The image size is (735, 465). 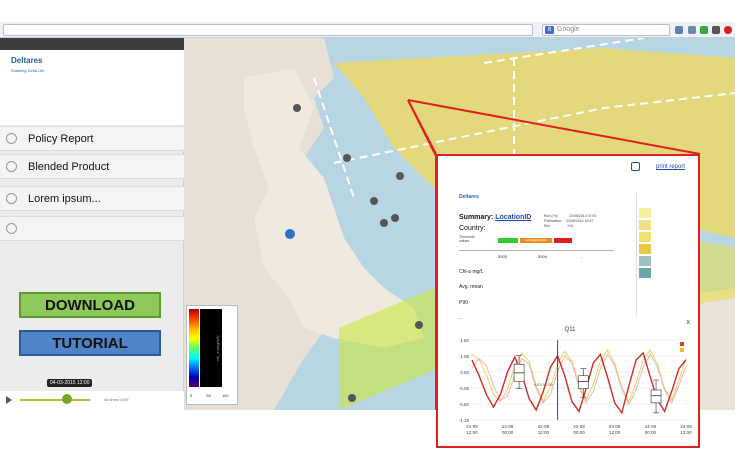 I want to click on x-tick-label: 21-09, so click(x=472, y=426).